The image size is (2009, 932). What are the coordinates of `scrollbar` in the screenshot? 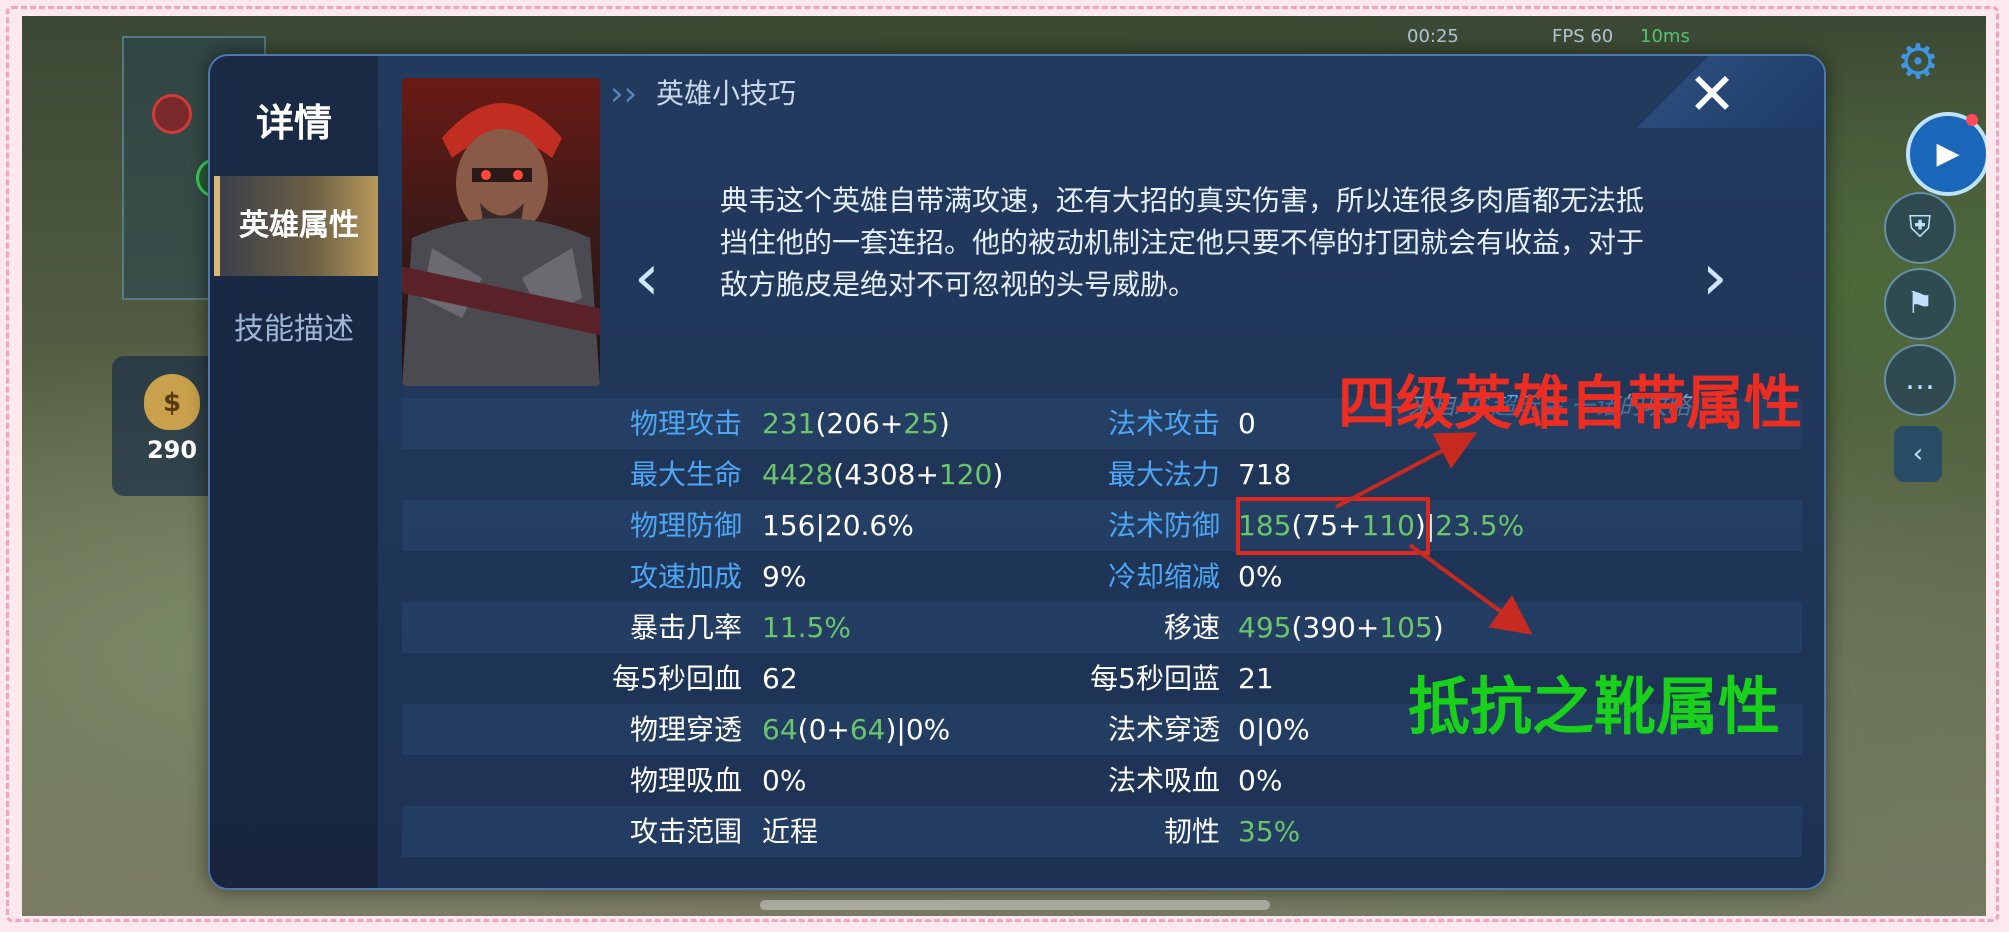 It's located at (1015, 905).